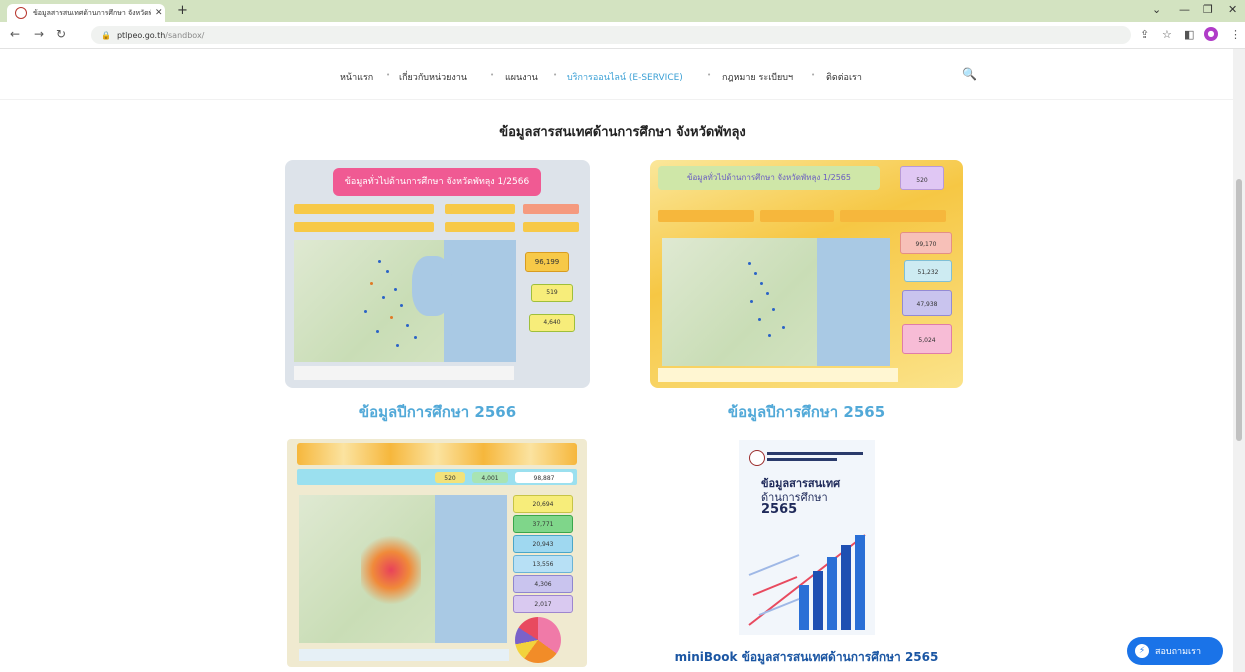  Describe the element at coordinates (437, 412) in the screenshot. I see `caption-2566: ข้อมูลปีการศึกษา 2566` at that location.